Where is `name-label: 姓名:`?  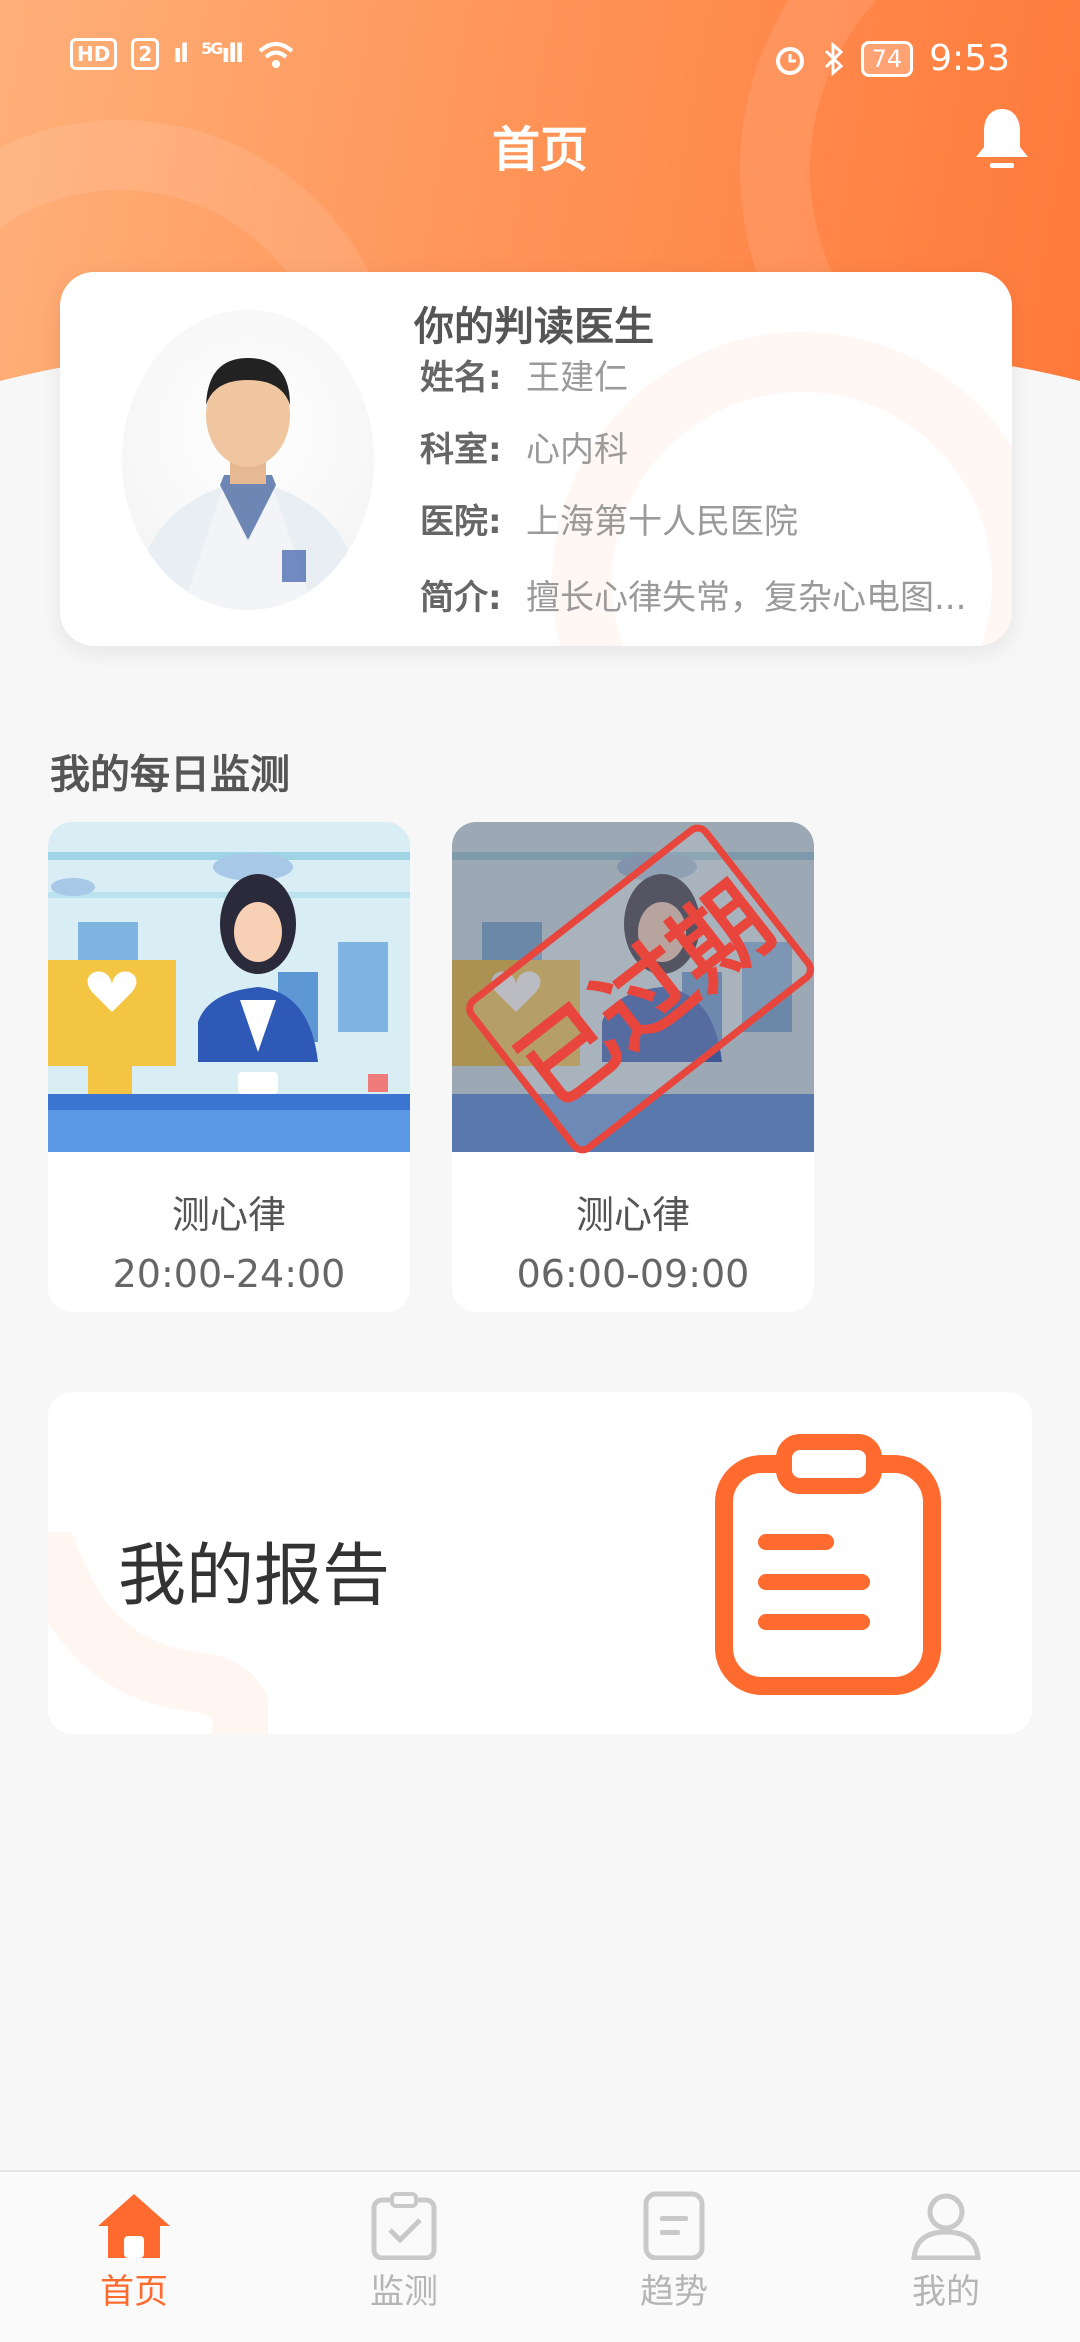
name-label: 姓名: is located at coordinates (461, 378).